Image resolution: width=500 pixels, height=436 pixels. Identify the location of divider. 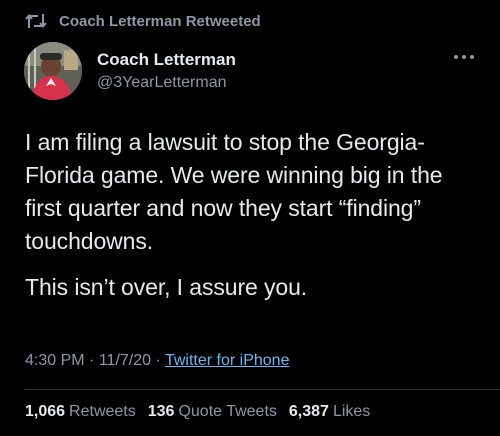
(262, 389).